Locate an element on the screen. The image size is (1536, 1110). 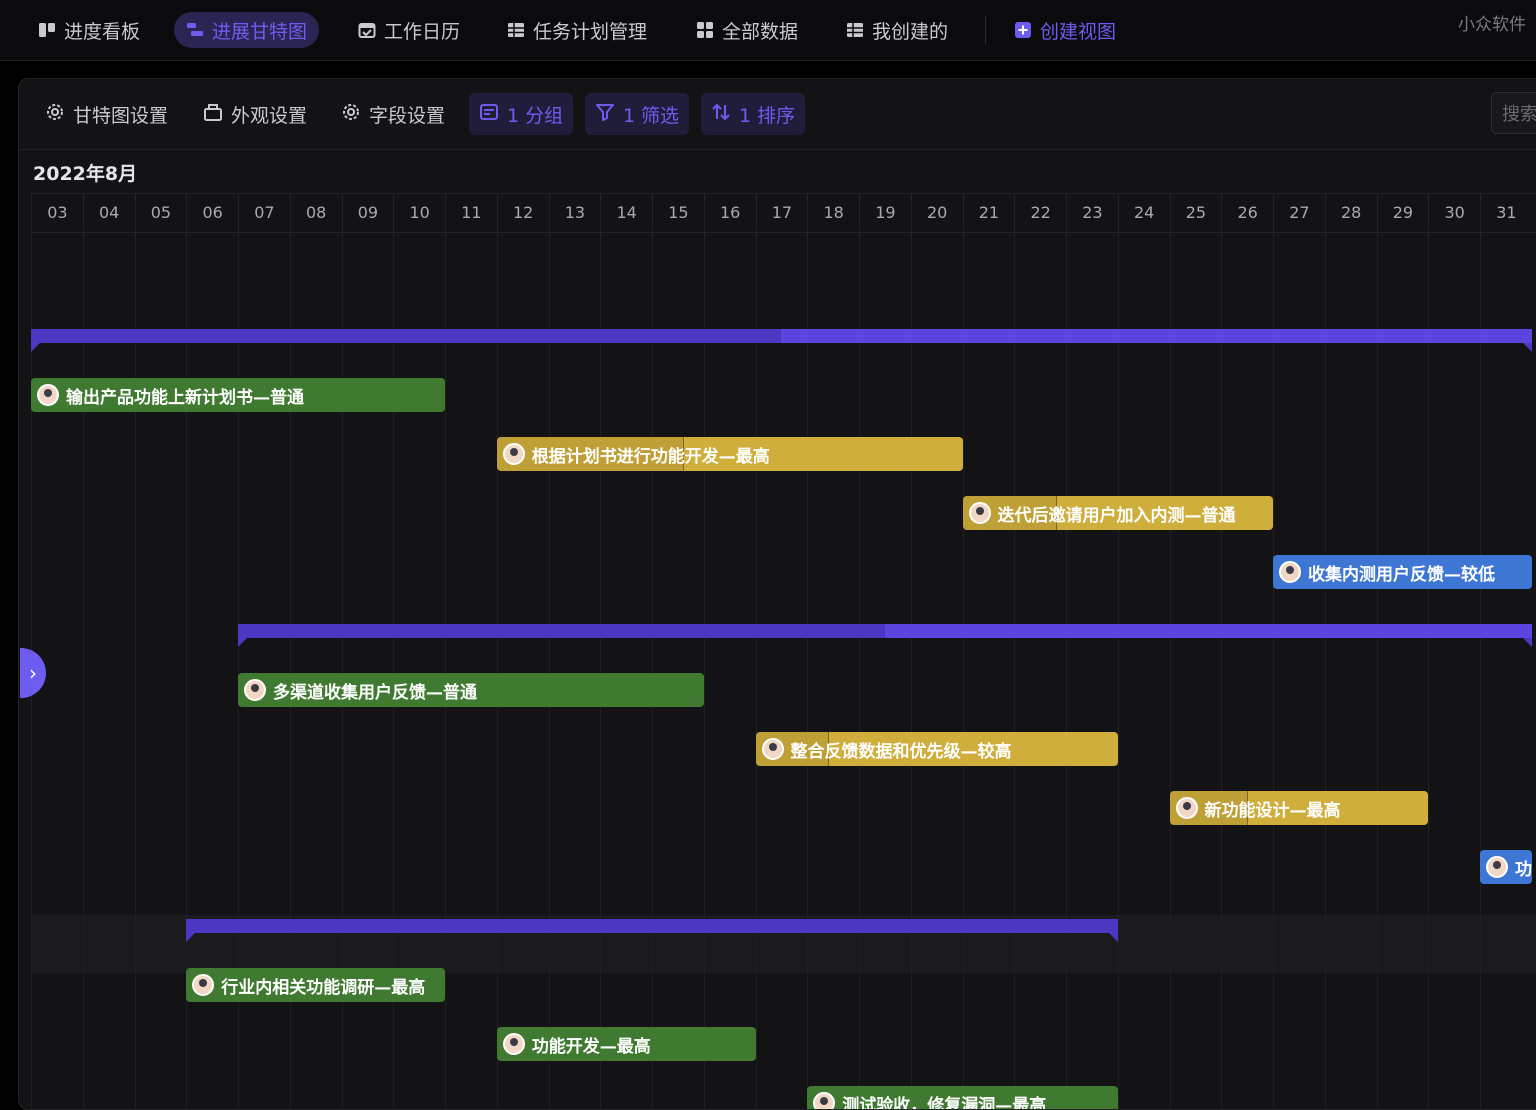
task-bar: 整合反馈数据和优先级—较高 is located at coordinates (937, 749).